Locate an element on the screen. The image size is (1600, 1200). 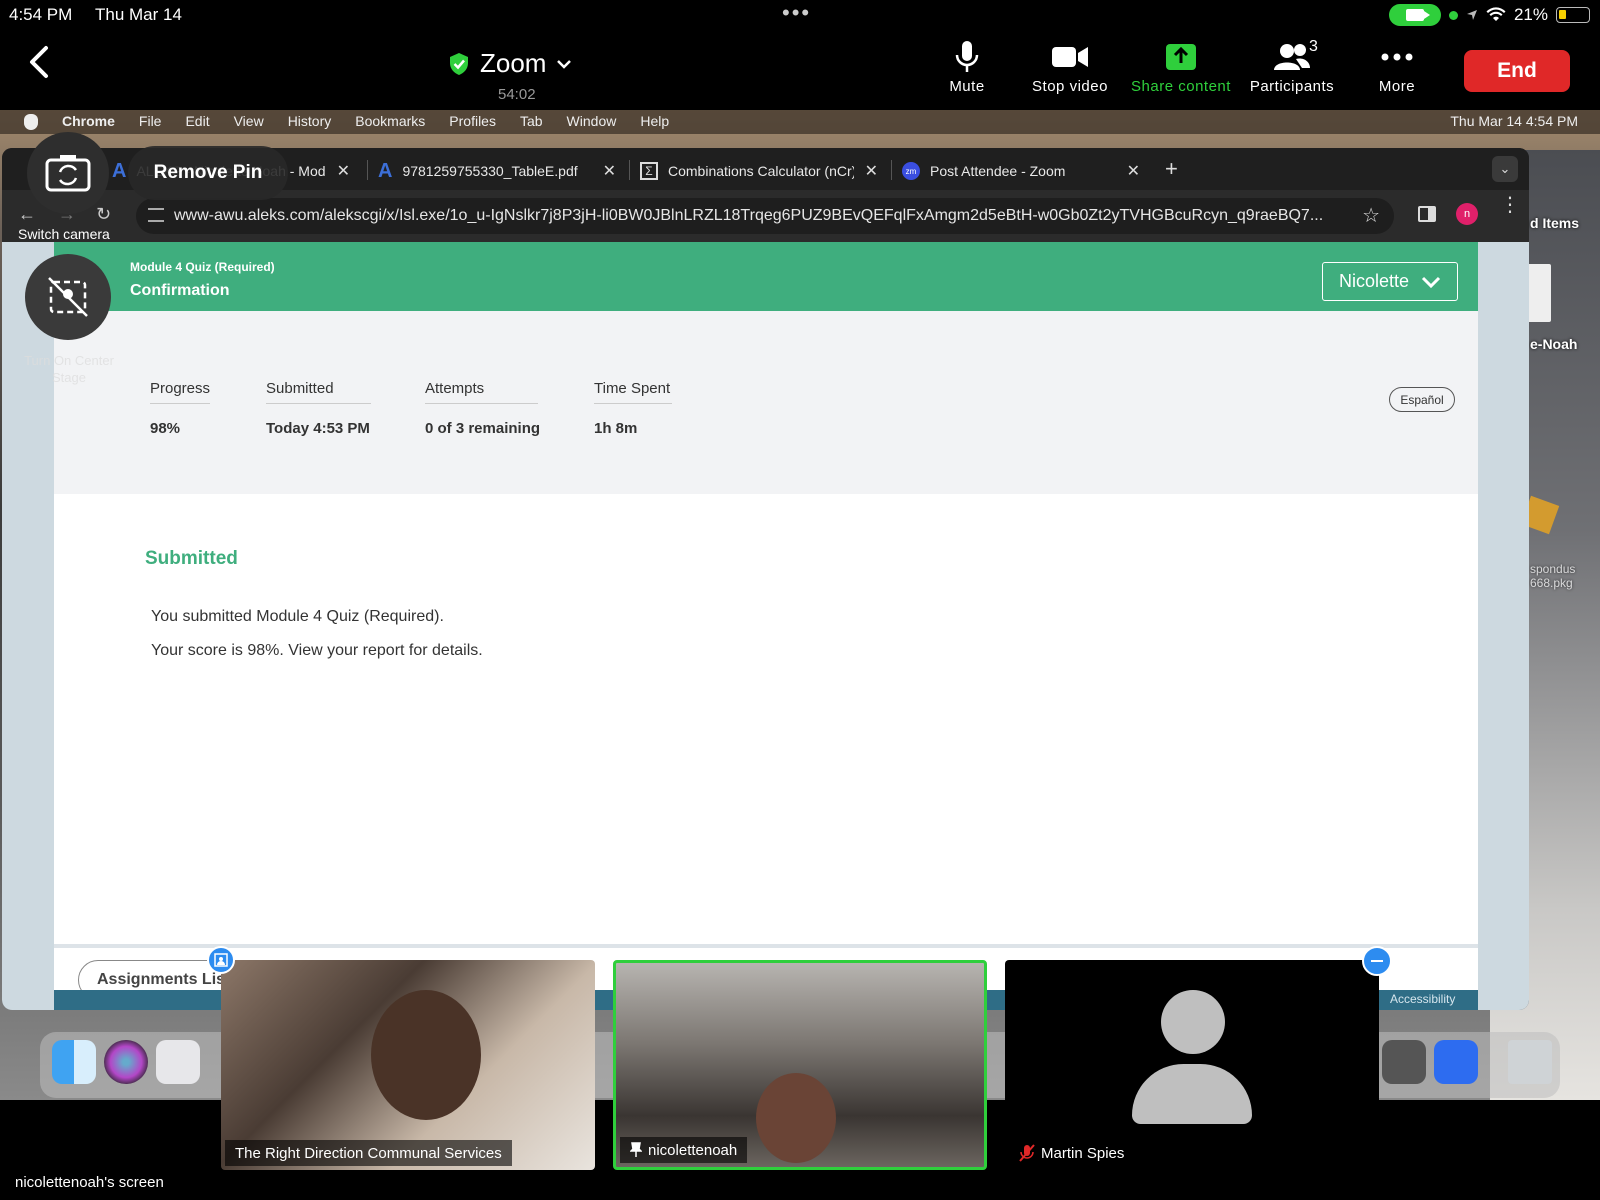
pin-badge-icon is located at coordinates (221, 960).